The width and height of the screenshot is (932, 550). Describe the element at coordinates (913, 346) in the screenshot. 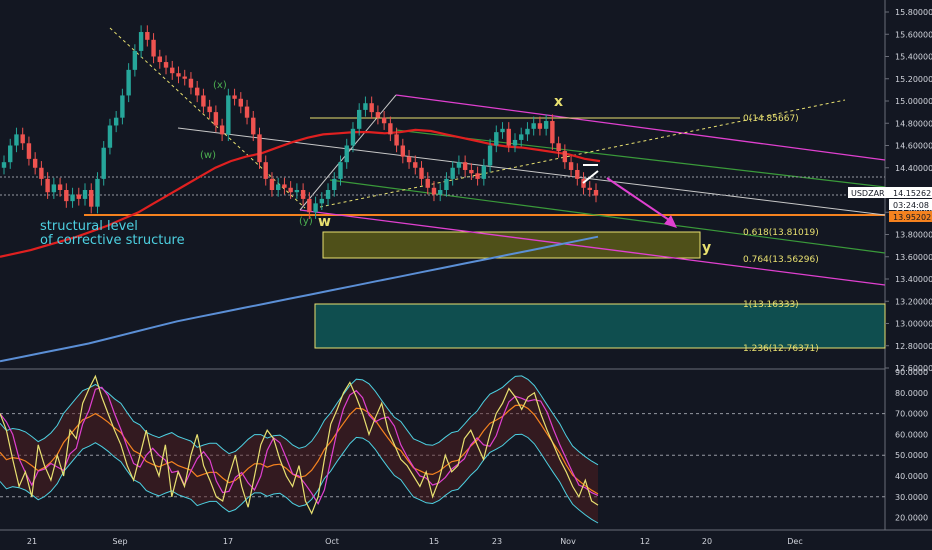

I see `price-tick-label: 12.80000` at that location.